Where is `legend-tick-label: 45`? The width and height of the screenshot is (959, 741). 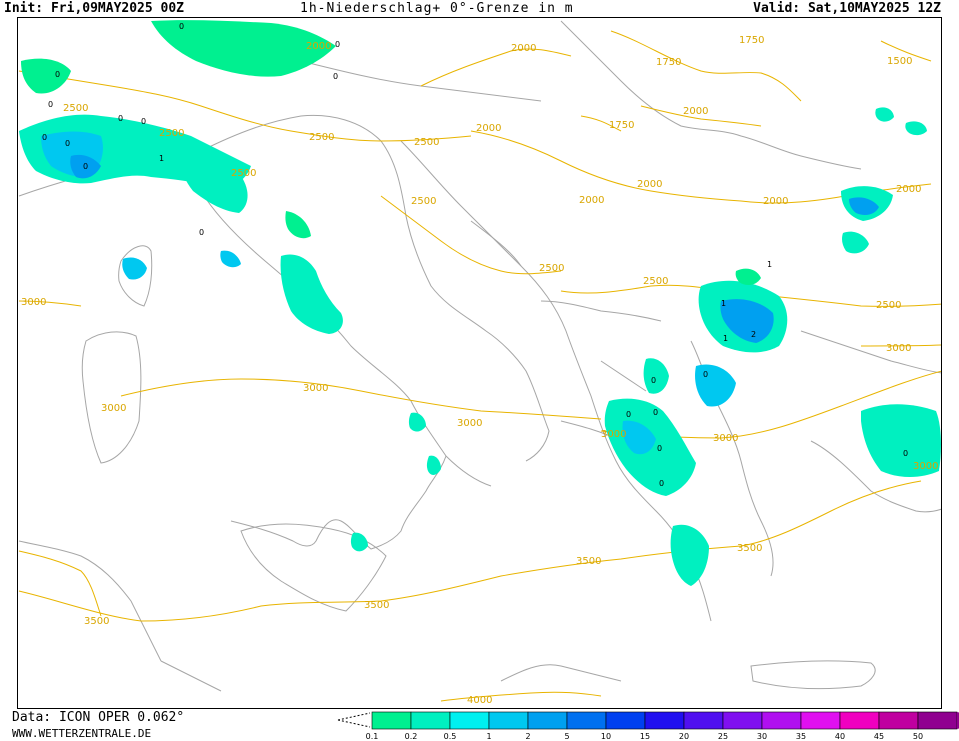
legend-tick-label: 45 is located at coordinates (879, 736).